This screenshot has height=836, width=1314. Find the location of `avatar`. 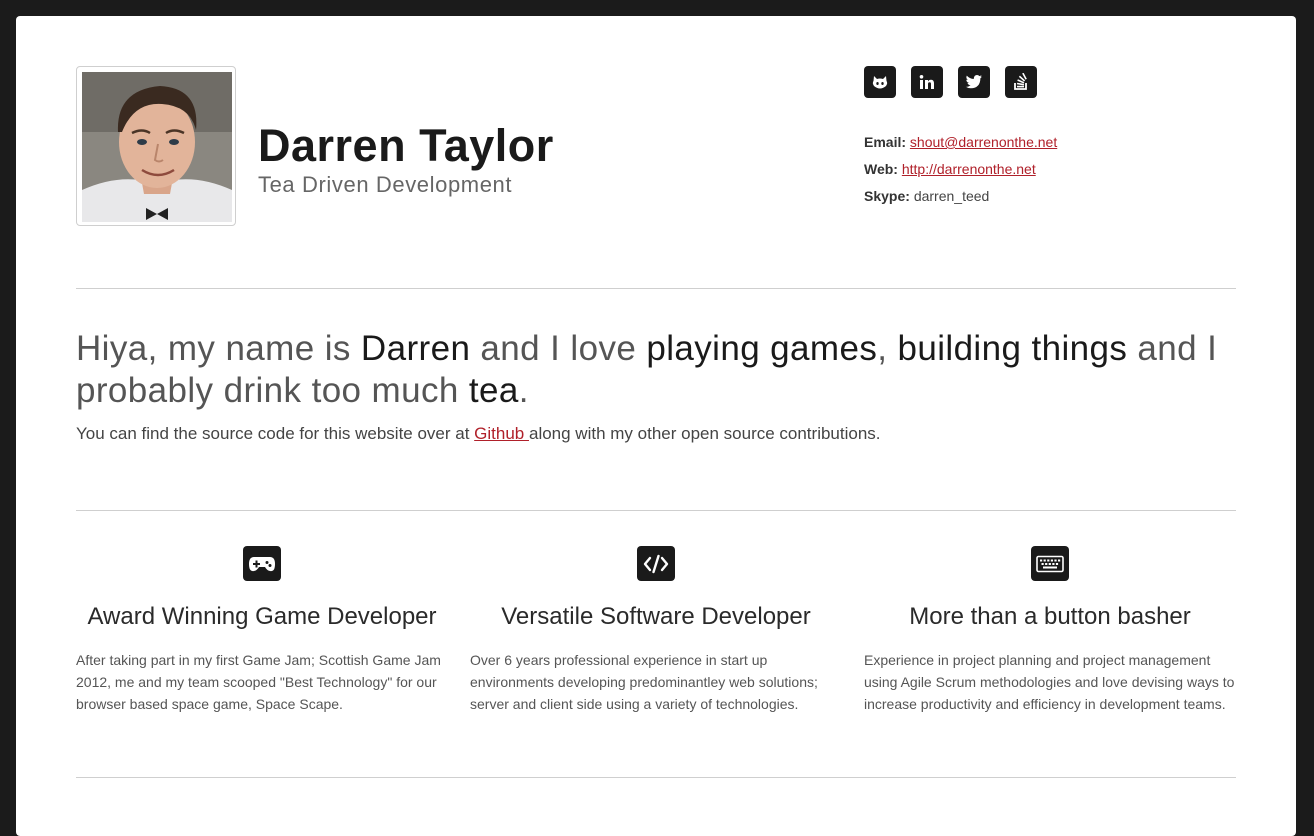

avatar is located at coordinates (157, 147).